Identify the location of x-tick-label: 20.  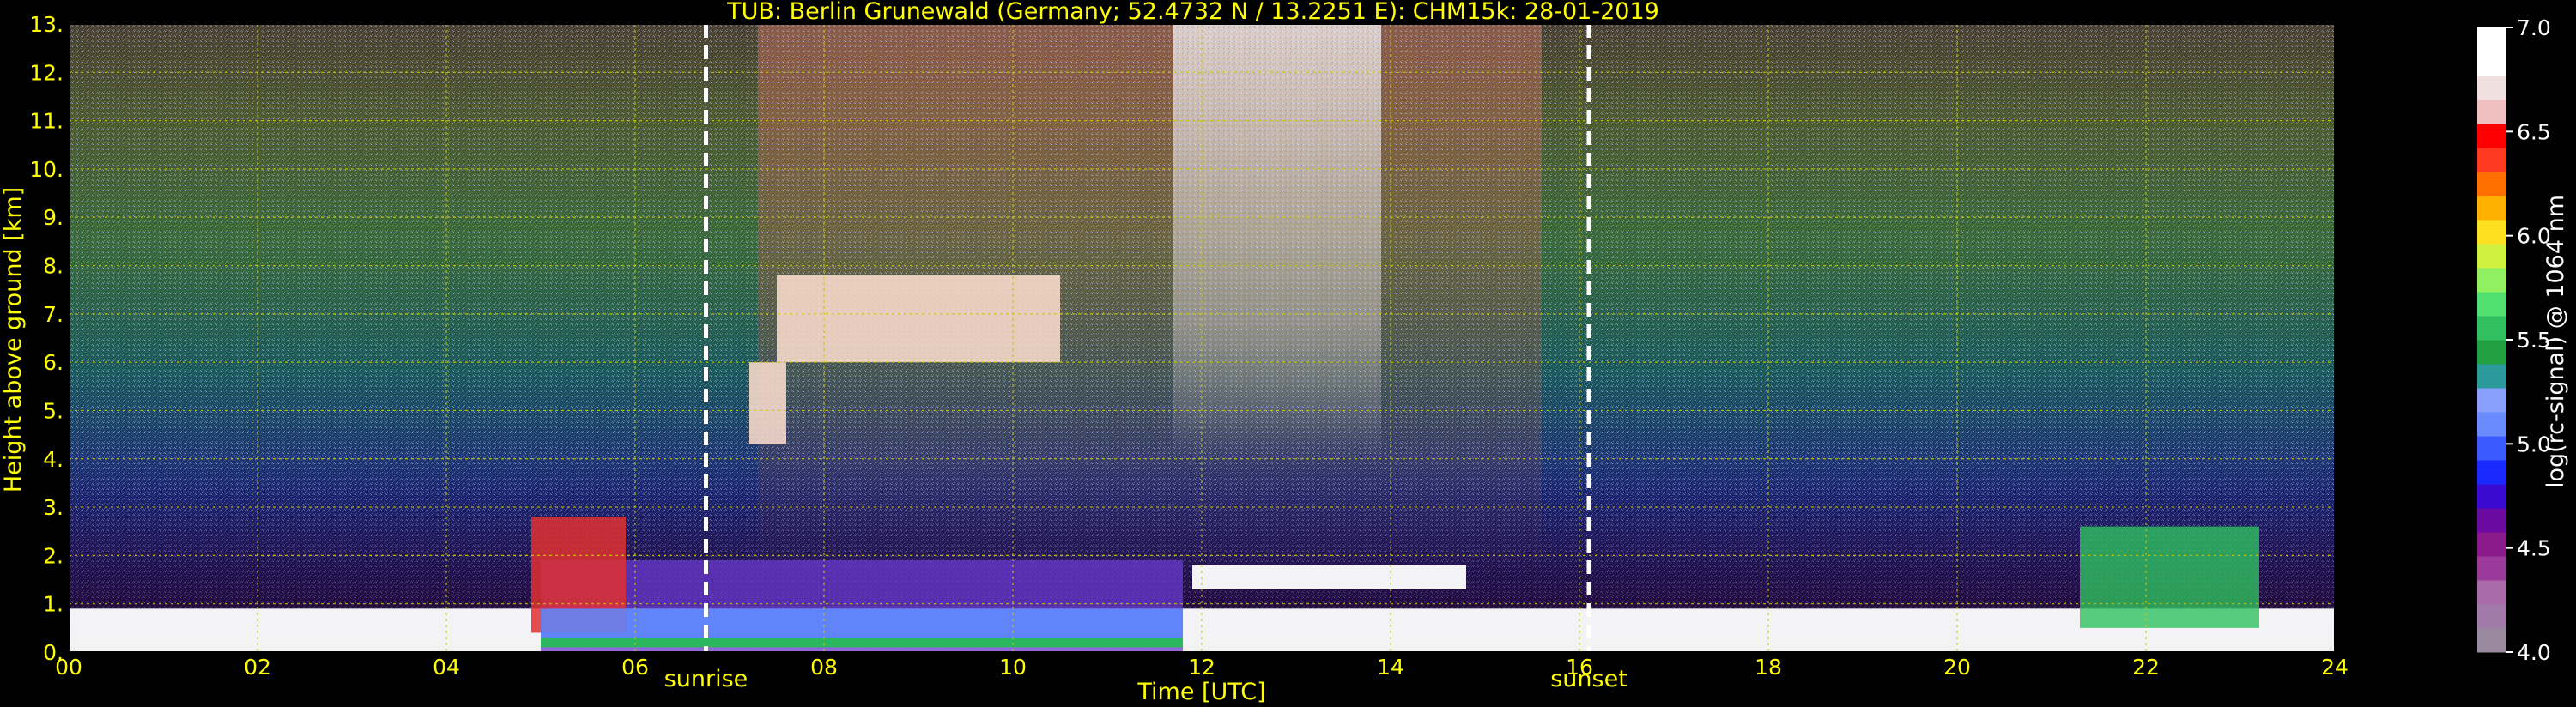
(1957, 667).